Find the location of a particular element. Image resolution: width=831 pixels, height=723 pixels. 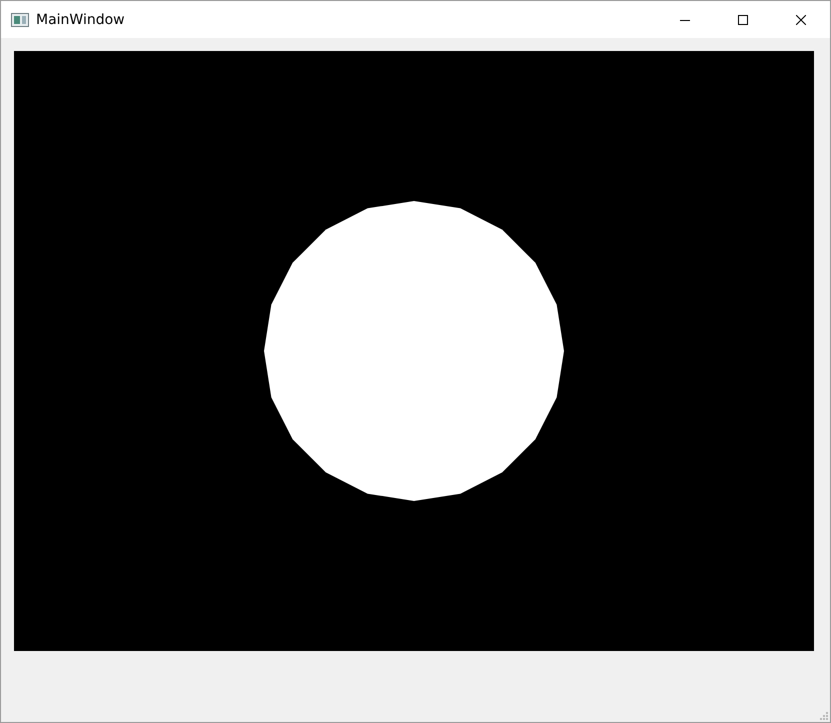

window-title: MainWindow is located at coordinates (80, 20).